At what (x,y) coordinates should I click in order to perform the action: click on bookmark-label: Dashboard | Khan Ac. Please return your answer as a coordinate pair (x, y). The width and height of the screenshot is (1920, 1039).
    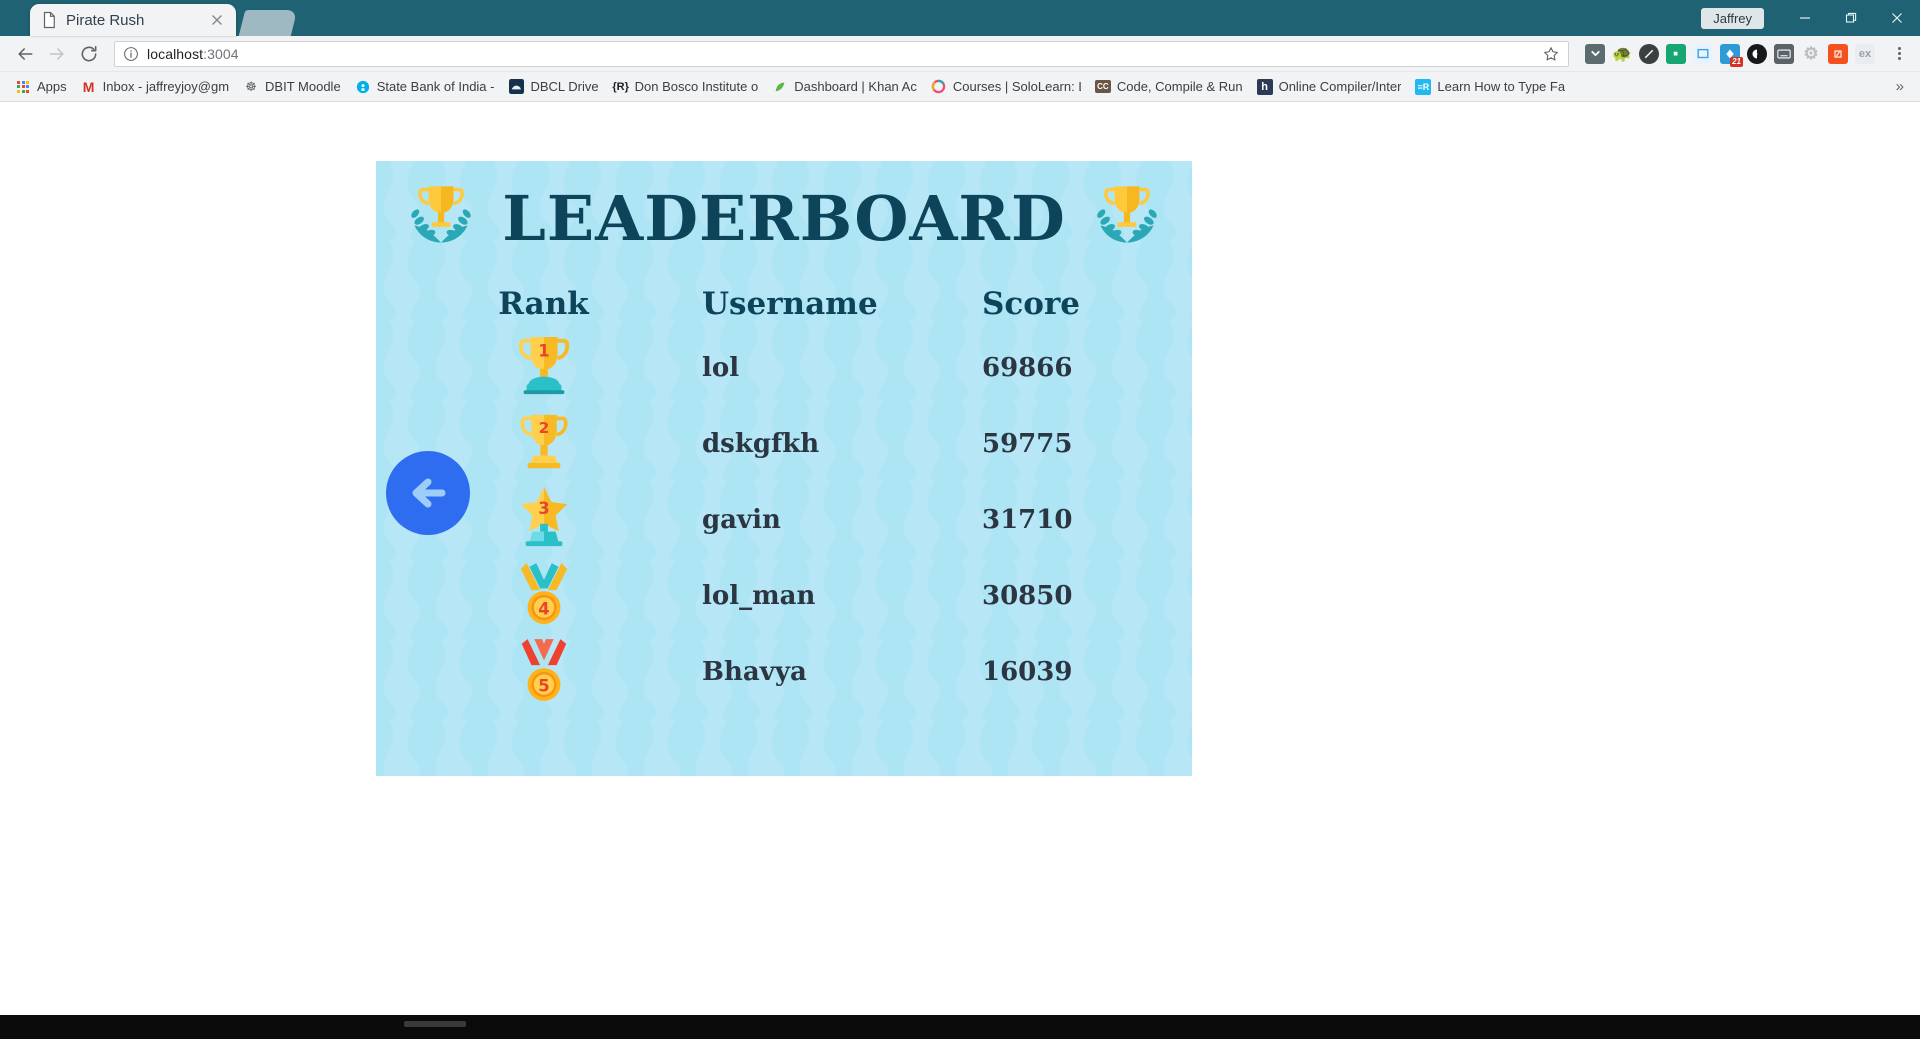
    Looking at the image, I should click on (855, 86).